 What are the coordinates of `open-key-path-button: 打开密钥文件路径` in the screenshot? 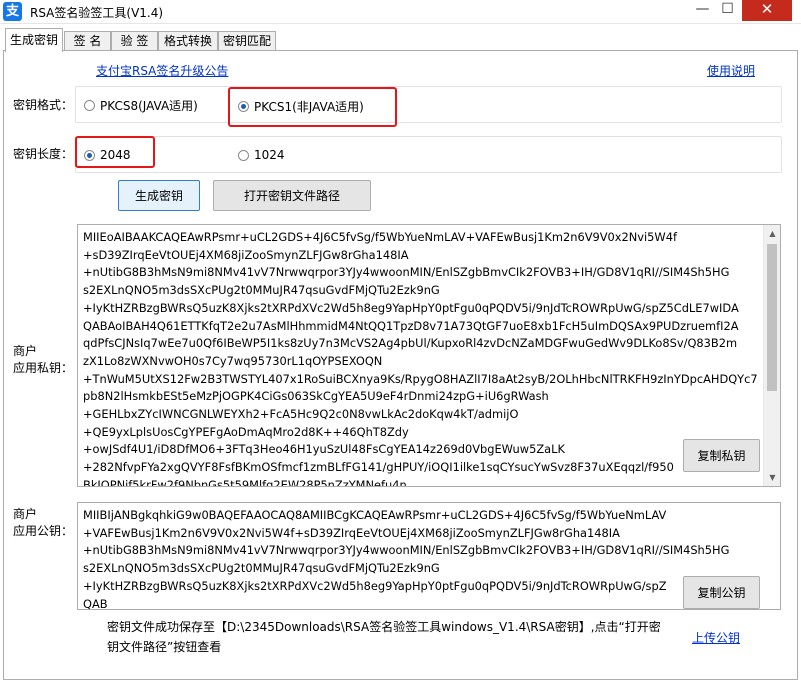 It's located at (292, 195).